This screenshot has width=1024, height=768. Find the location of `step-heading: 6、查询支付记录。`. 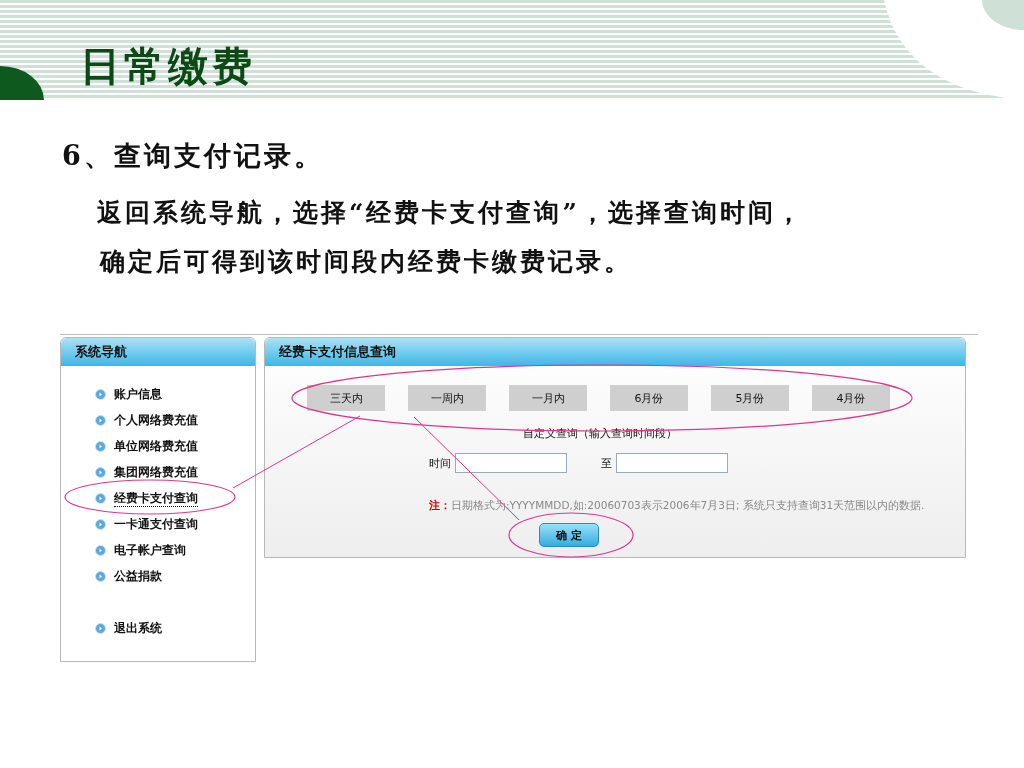

step-heading: 6、查询支付记录。 is located at coordinates (193, 156).